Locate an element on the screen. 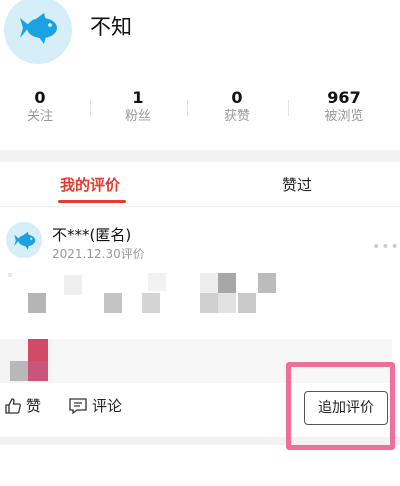  comment-label: 评论 is located at coordinates (107, 406).